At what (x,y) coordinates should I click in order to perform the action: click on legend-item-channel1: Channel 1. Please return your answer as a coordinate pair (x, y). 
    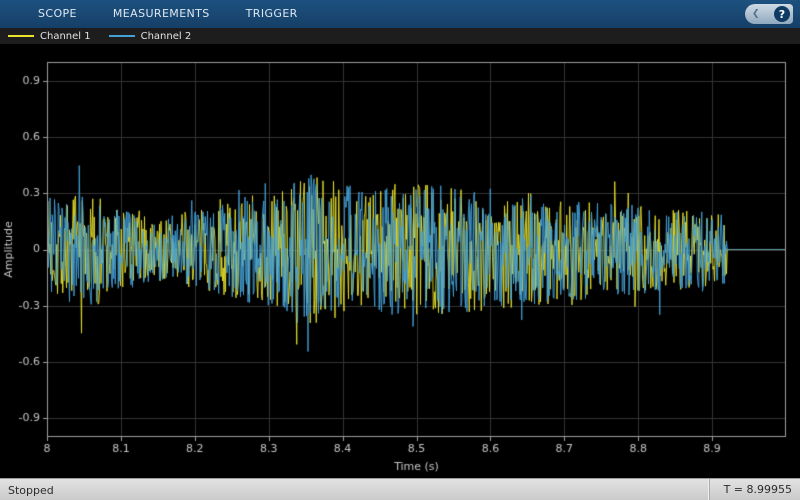
    Looking at the image, I should click on (49, 36).